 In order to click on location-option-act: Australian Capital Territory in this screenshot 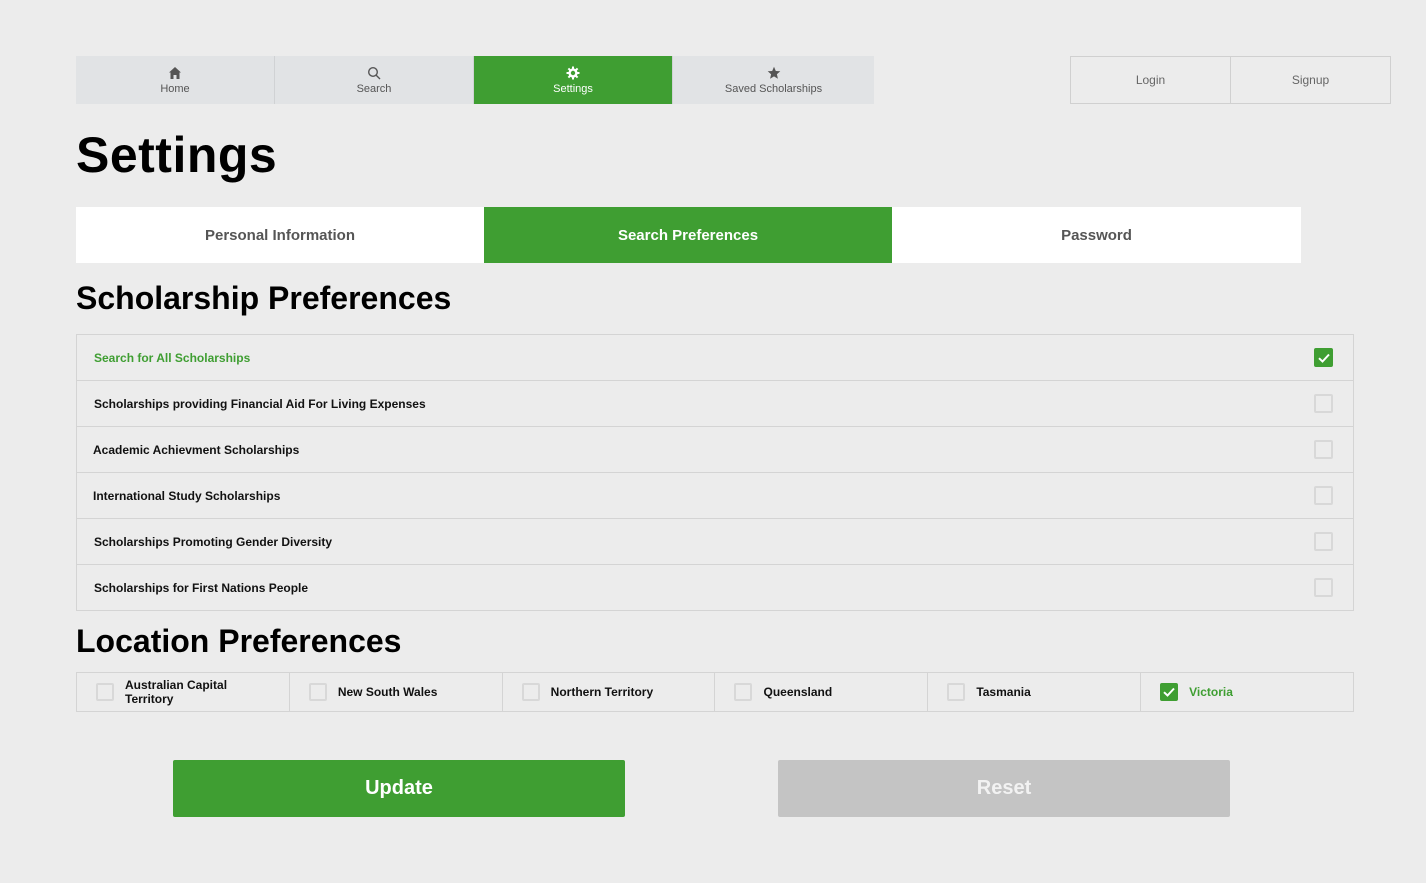, I will do `click(183, 692)`.